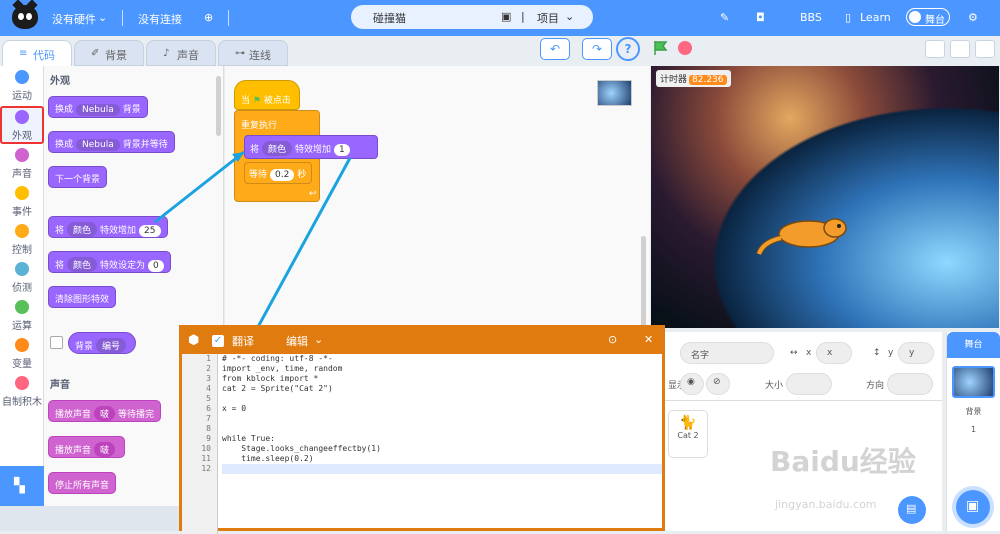 The width and height of the screenshot is (1000, 534). What do you see at coordinates (928, 17) in the screenshot?
I see `stage-toggle: 舞台` at bounding box center [928, 17].